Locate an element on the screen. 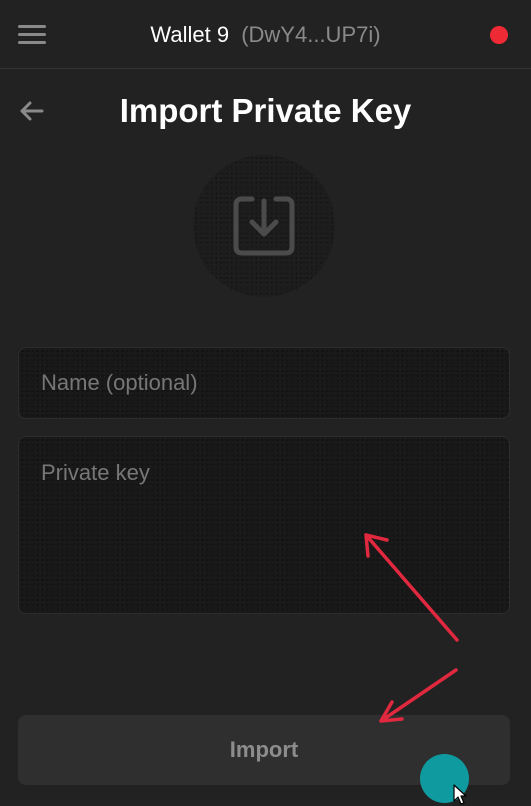 The height and width of the screenshot is (806, 531). wallet-selector: Wallet 9 (DwY4...UP7i) is located at coordinates (265, 35).